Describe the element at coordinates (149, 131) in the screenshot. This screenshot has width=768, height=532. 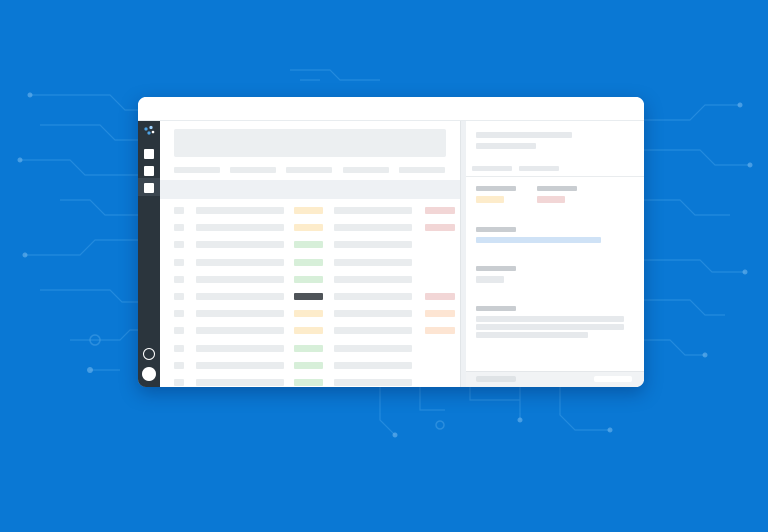
I see `dots-logo-icon` at that location.